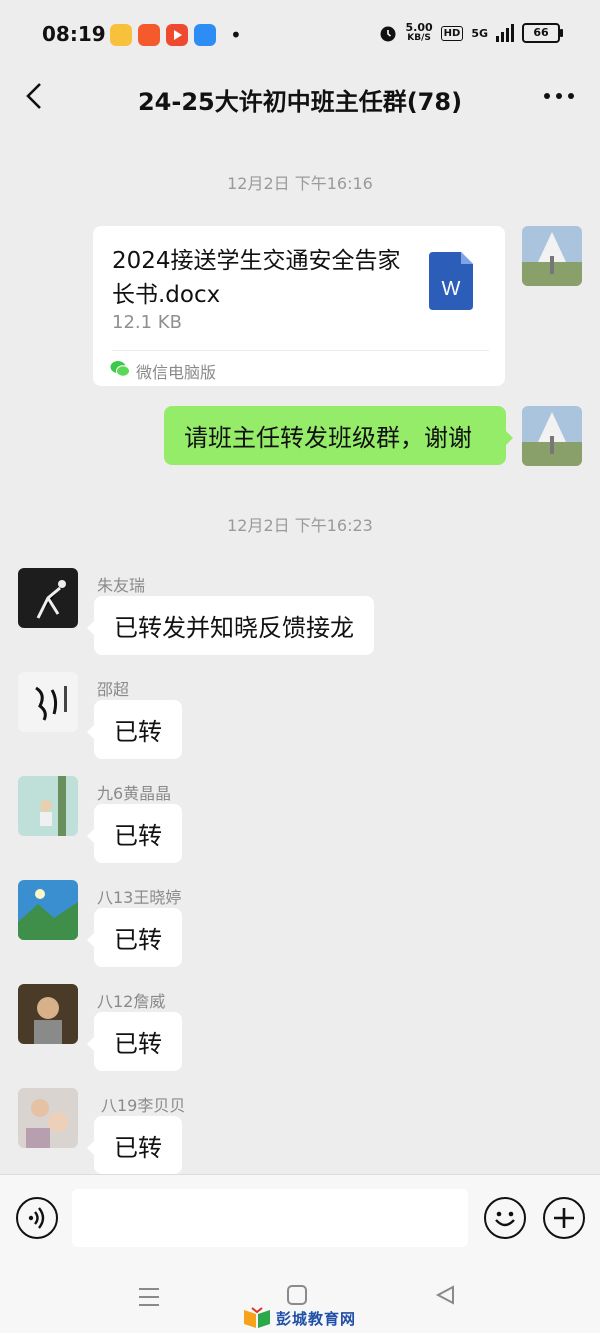 This screenshot has height=1333, width=600. Describe the element at coordinates (328, 438) in the screenshot. I see `message-text: 请班主任转发班级群，谢谢` at that location.